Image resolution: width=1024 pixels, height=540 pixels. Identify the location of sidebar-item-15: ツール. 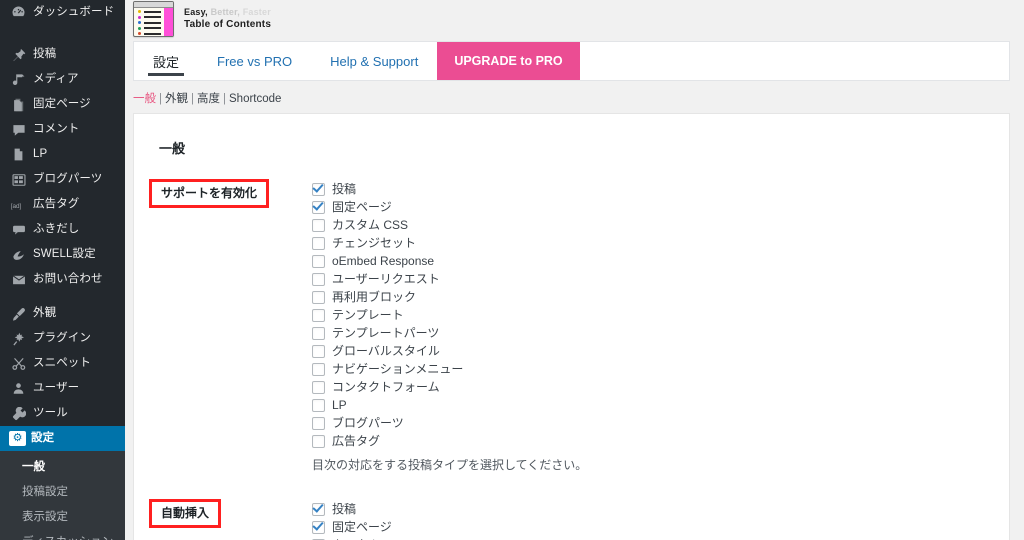
(62, 413).